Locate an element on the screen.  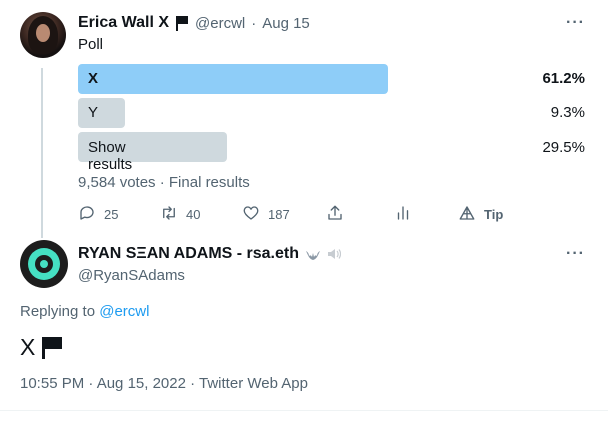
retweet-button: 40 is located at coordinates (180, 214).